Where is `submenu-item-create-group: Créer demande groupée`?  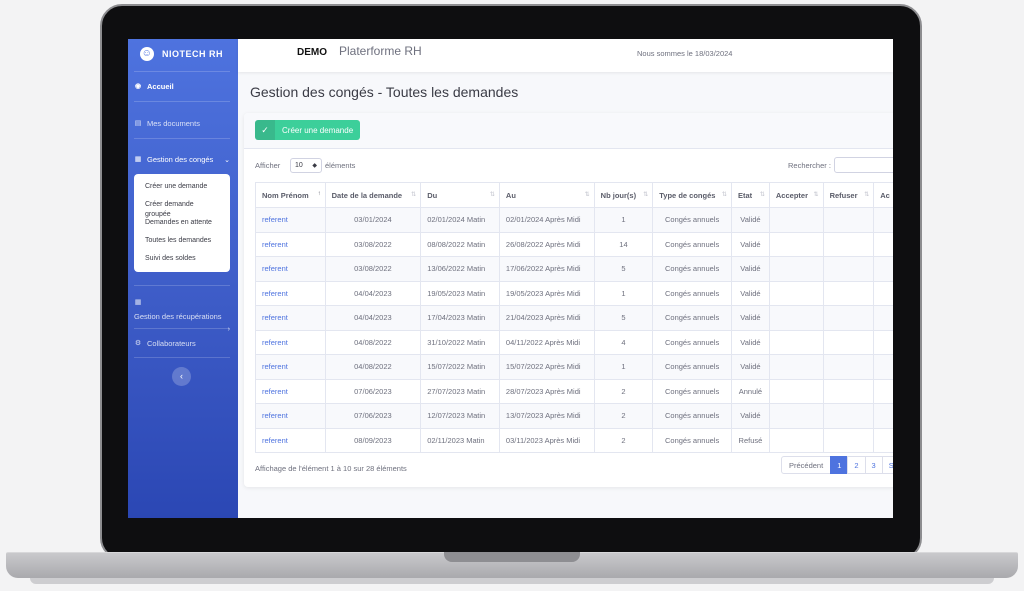 submenu-item-create-group: Créer demande groupée is located at coordinates (182, 207).